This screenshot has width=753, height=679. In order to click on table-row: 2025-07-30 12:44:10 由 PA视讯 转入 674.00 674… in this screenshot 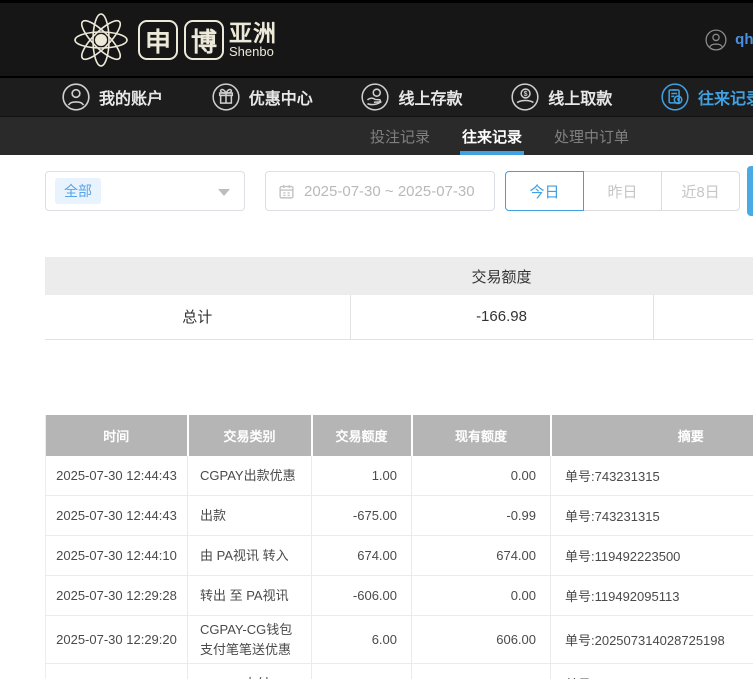, I will do `click(399, 555)`.